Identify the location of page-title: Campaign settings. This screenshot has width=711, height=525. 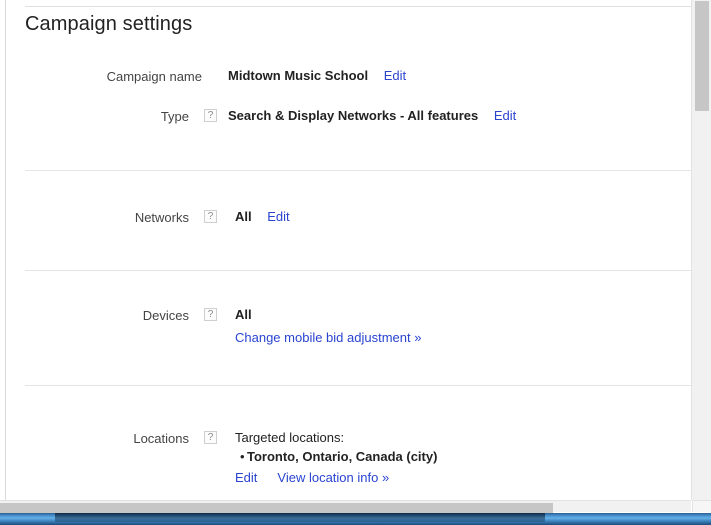
(109, 24).